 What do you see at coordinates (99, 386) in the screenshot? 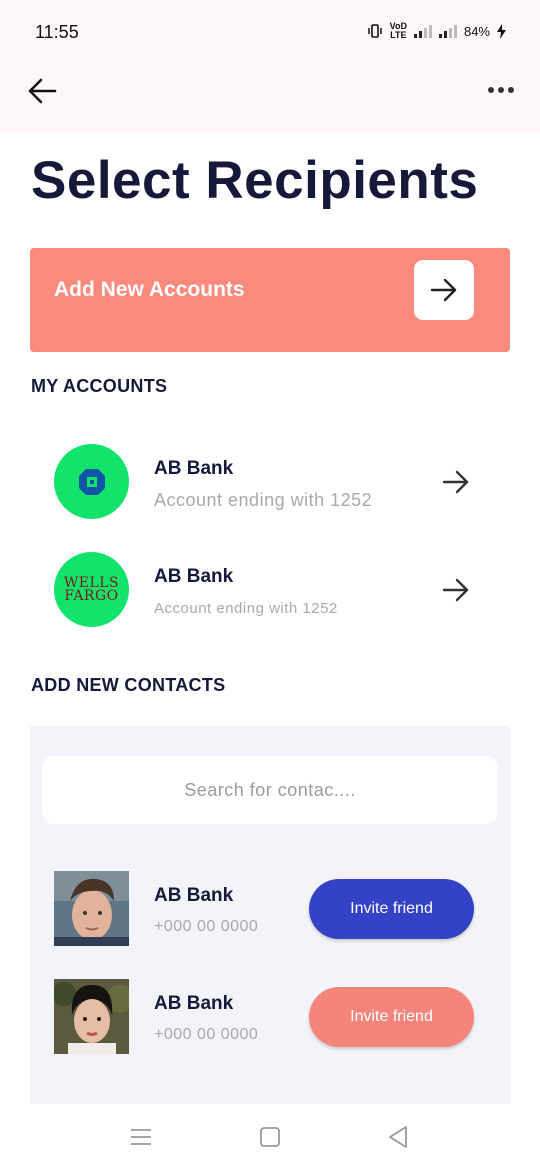
I see `my-accounts-heading: MY ACCOUNTS` at bounding box center [99, 386].